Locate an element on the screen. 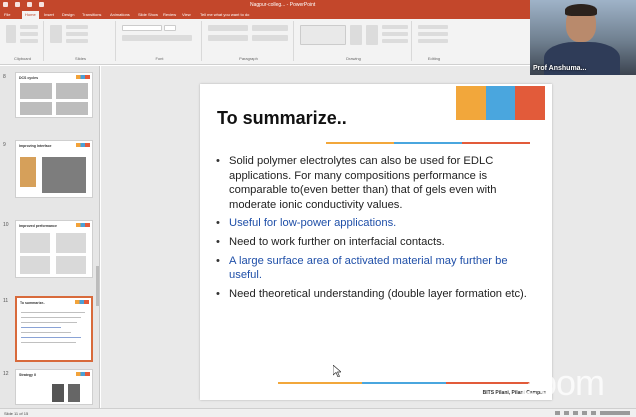  reset-button is located at coordinates (77, 34).